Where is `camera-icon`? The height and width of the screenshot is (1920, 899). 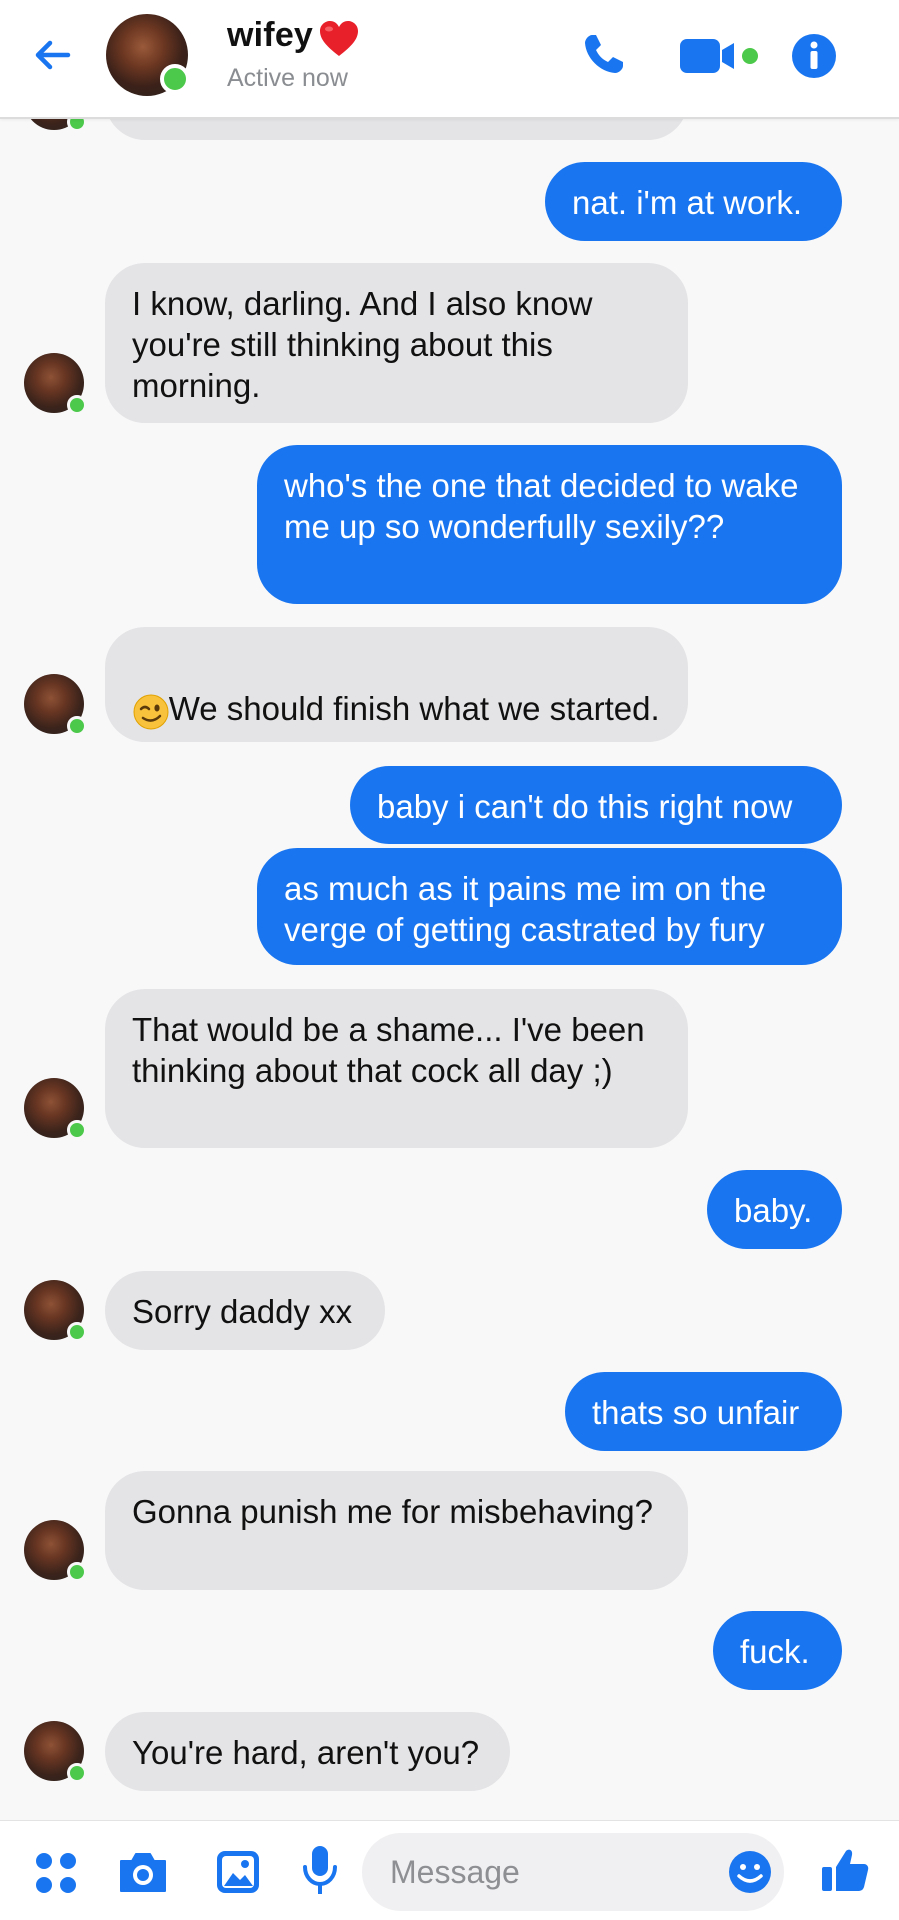
camera-icon is located at coordinates (143, 1872).